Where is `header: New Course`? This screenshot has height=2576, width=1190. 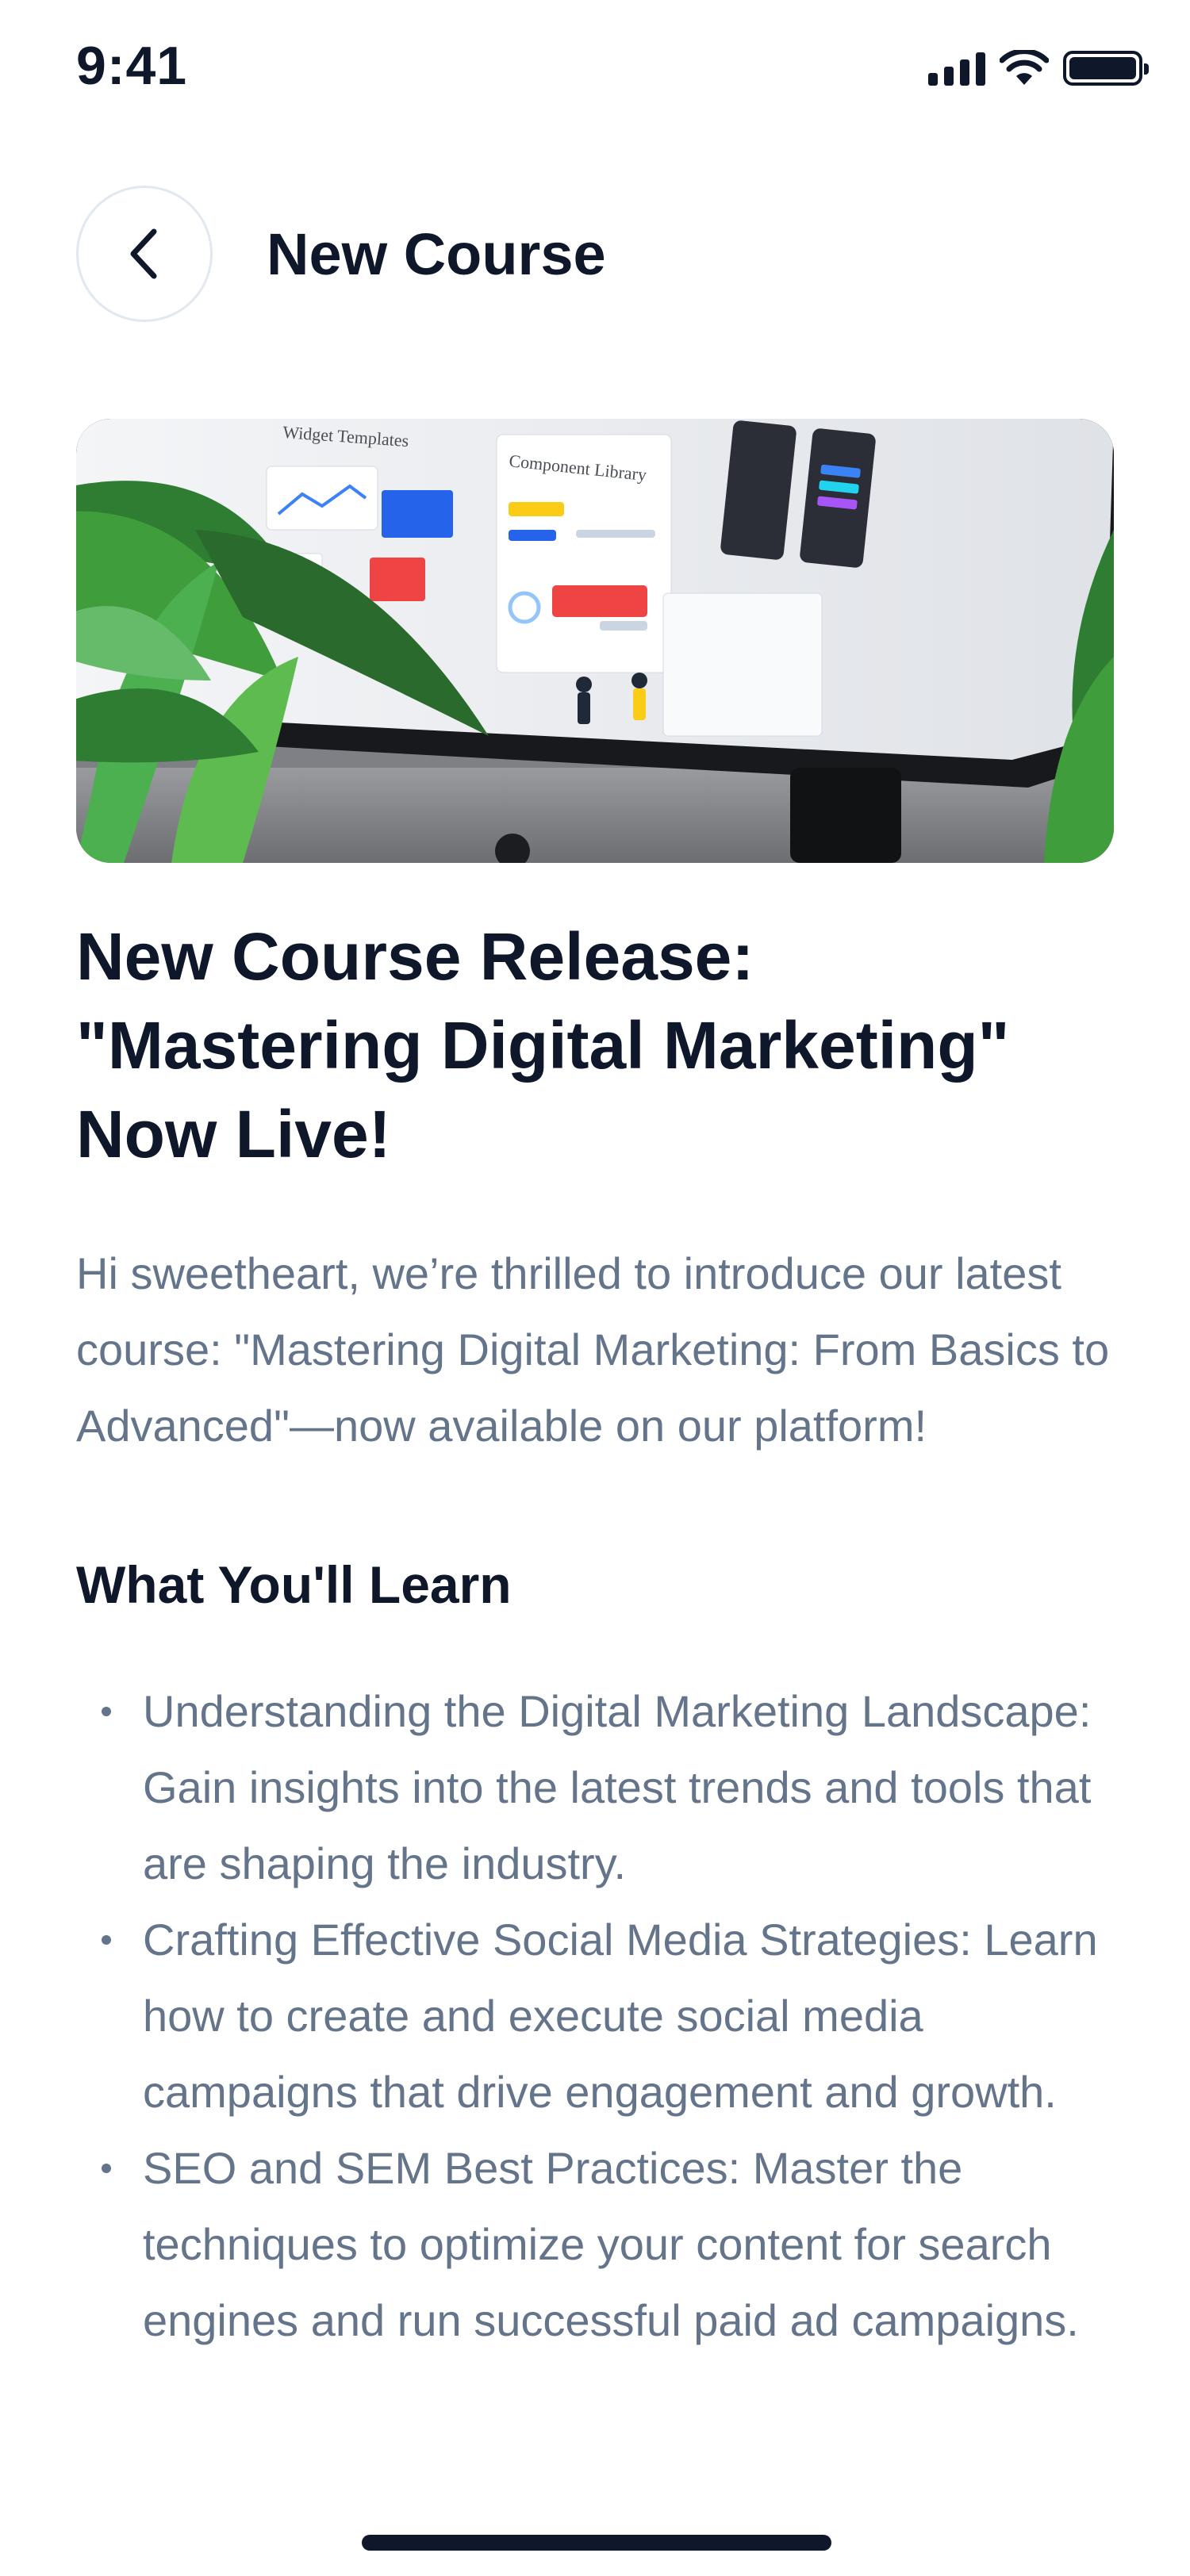 header: New Course is located at coordinates (595, 254).